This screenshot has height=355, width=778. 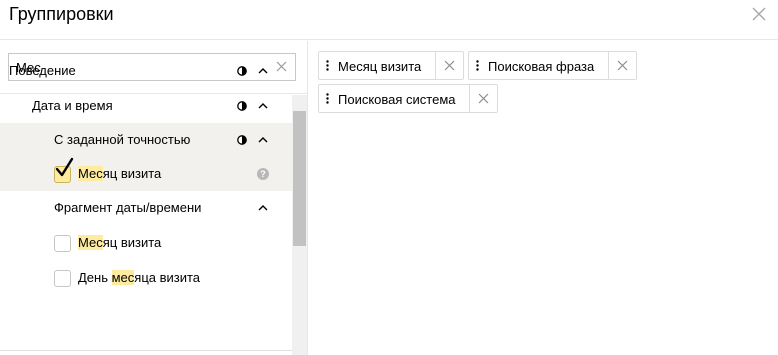 I want to click on scrollbar, so click(x=299, y=225).